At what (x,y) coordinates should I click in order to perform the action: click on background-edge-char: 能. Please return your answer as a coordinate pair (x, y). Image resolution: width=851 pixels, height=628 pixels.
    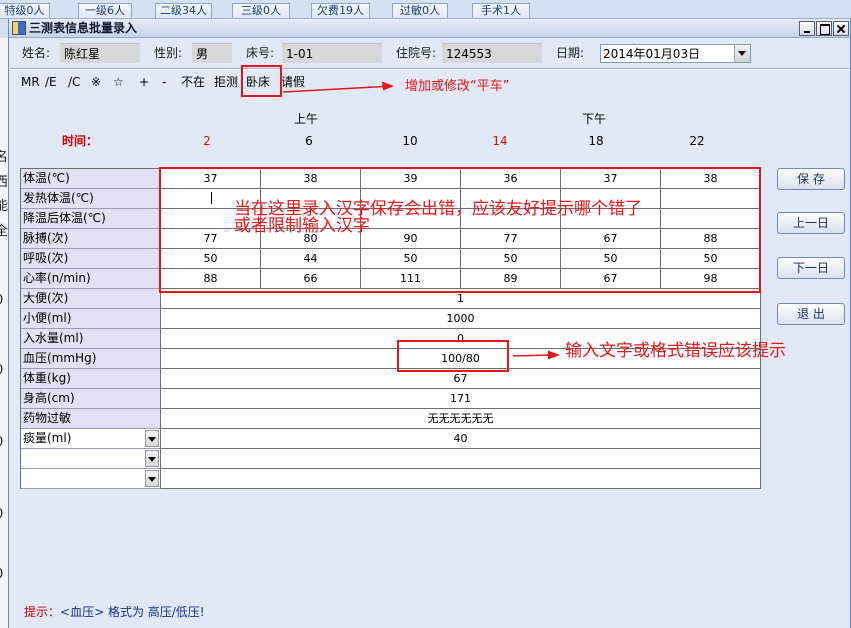
    Looking at the image, I should click on (4, 206).